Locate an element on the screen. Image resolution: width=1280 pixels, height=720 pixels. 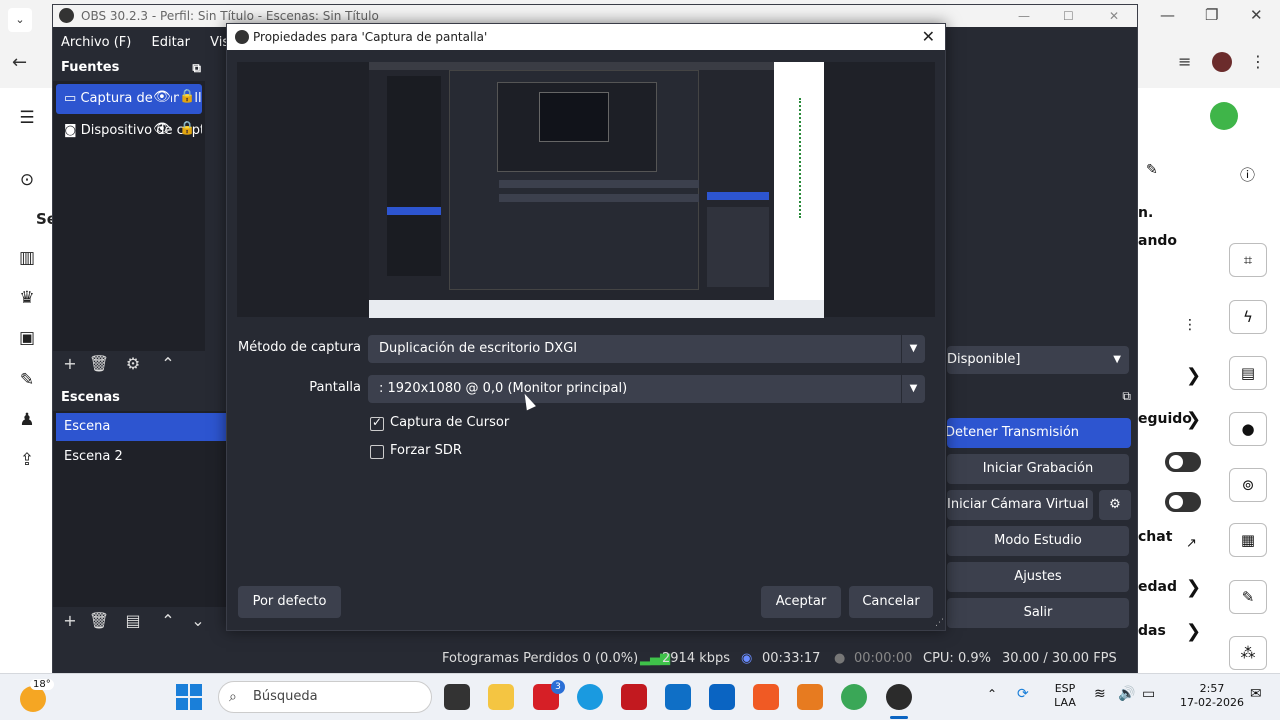
delete-source-icon: 🗑 is located at coordinates (99, 364).